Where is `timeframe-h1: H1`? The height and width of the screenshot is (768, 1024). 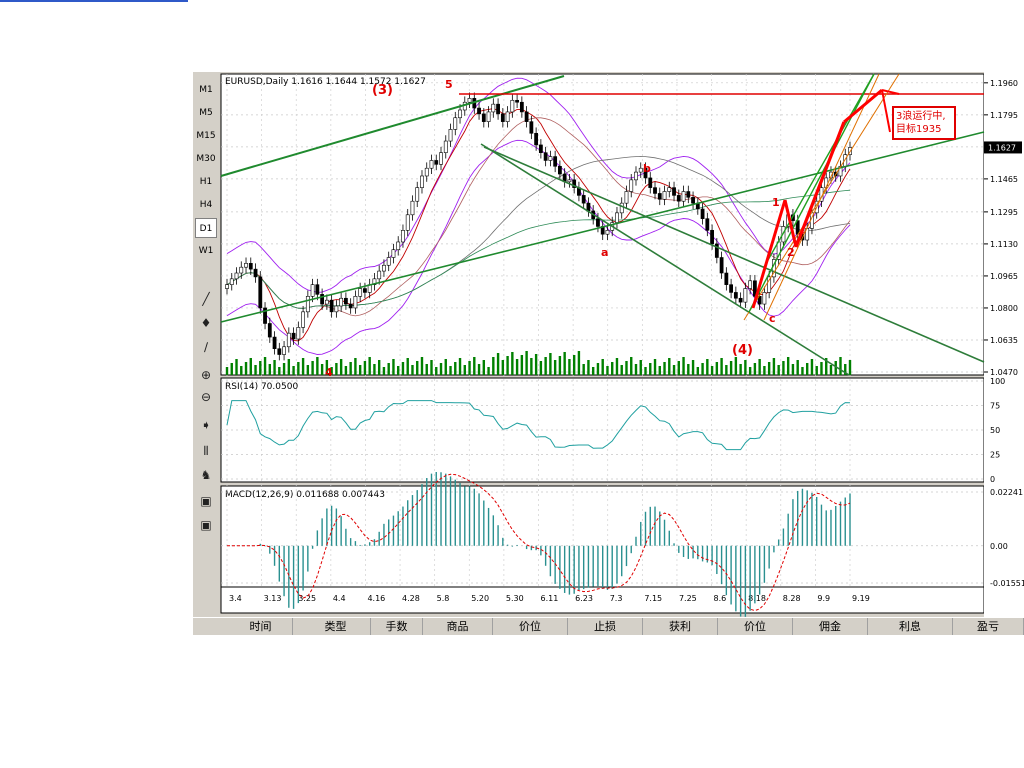 timeframe-h1: H1 is located at coordinates (206, 182).